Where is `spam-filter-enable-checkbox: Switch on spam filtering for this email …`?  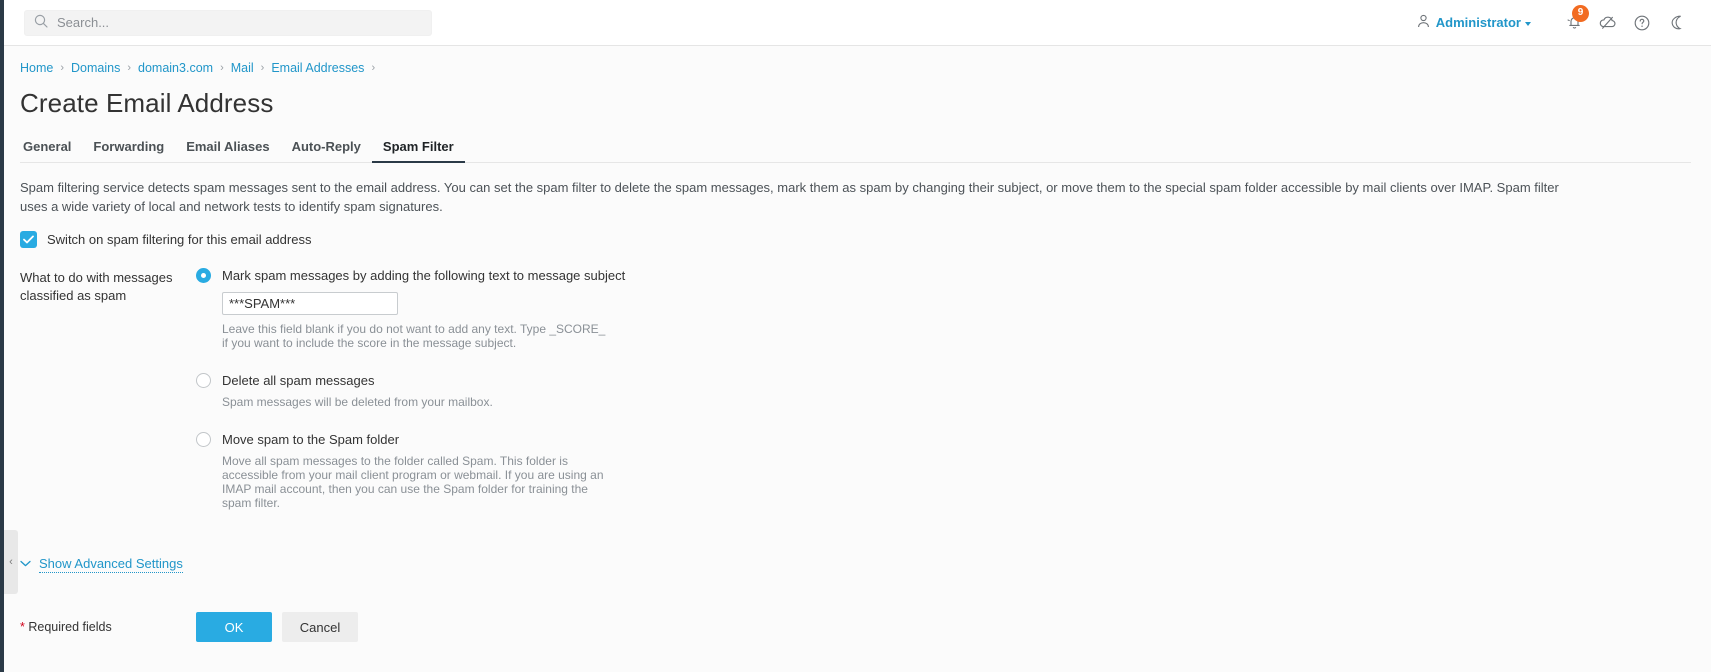 spam-filter-enable-checkbox: Switch on spam filtering for this email … is located at coordinates (165, 239).